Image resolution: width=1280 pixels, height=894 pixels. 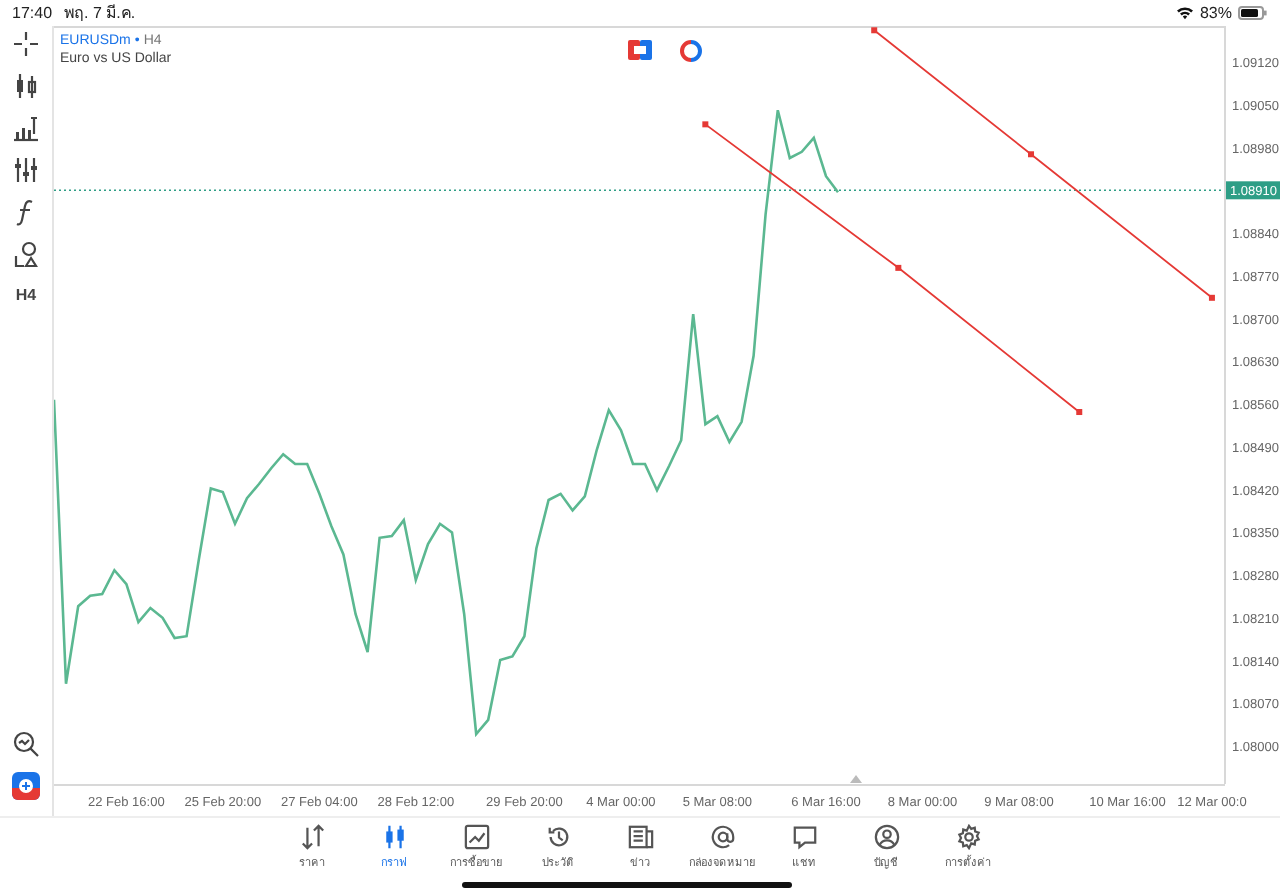 I want to click on timeframe-button: H4, so click(x=26, y=296).